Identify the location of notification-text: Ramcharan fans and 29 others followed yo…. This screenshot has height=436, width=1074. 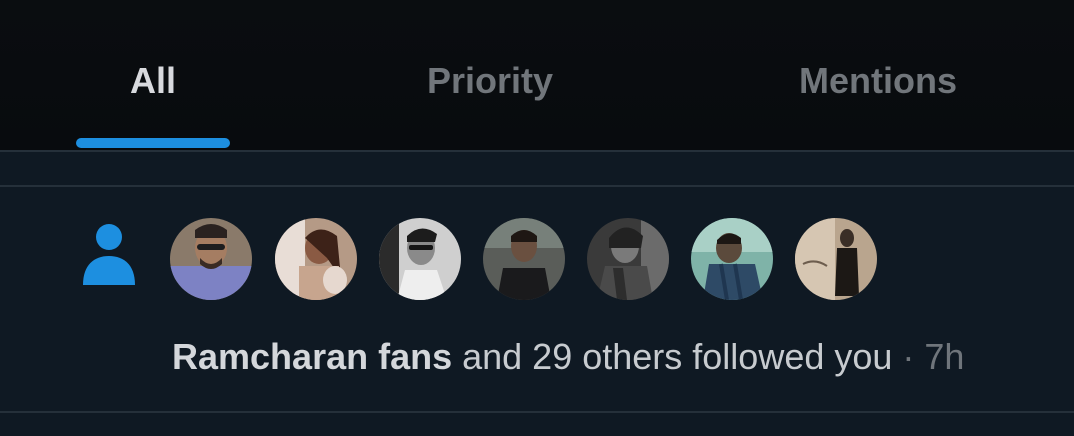
(568, 357).